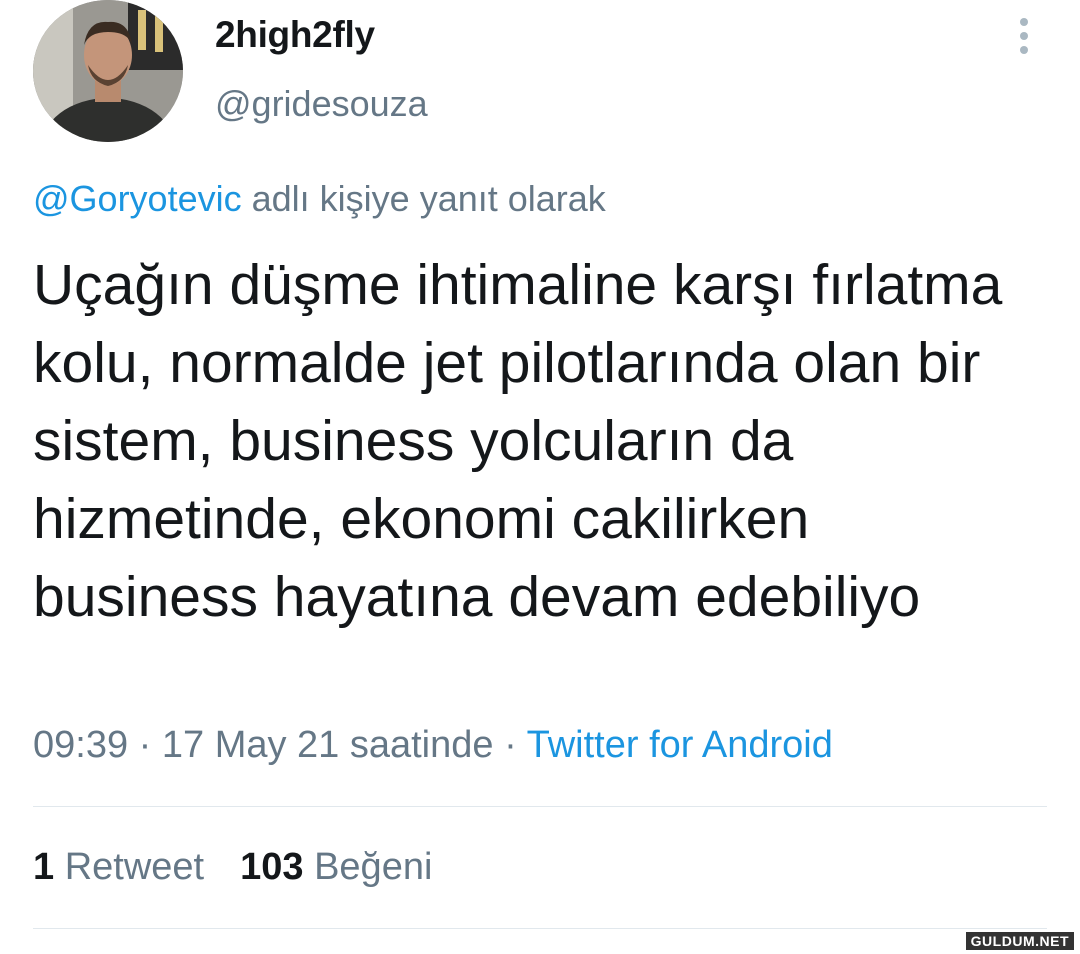  I want to click on tweet-stats: 1 Retweet 103 Beğeni, so click(232, 867).